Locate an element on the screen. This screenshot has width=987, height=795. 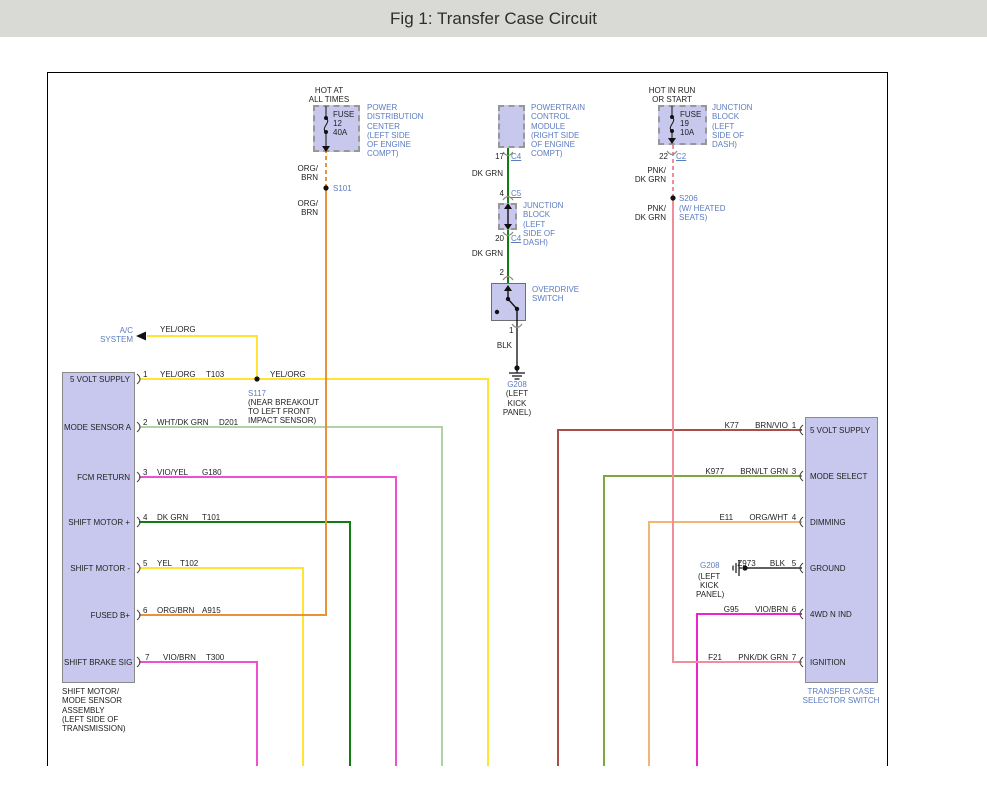
figure-title-bar: Fig 1: Transfer Case Circuit is located at coordinates (493, 18).